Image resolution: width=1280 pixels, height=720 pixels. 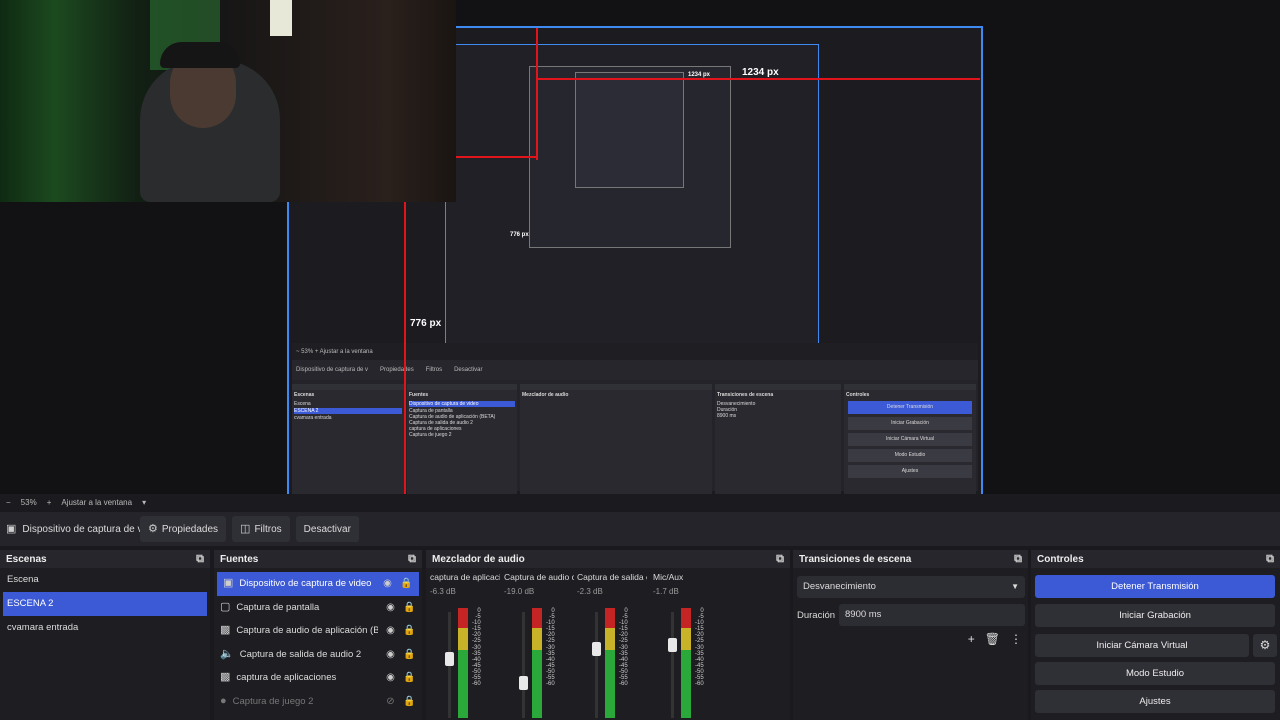 I want to click on deactivate-label: Desactivar, so click(x=327, y=529).